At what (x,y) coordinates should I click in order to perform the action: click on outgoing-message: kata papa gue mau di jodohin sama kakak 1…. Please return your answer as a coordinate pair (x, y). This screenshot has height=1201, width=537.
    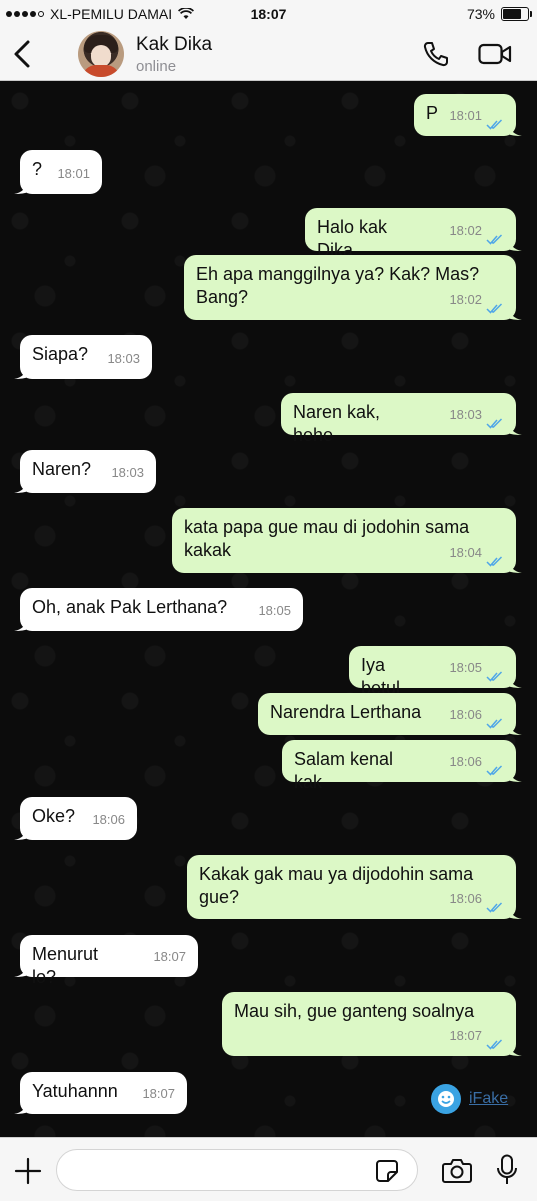
    Looking at the image, I should click on (347, 540).